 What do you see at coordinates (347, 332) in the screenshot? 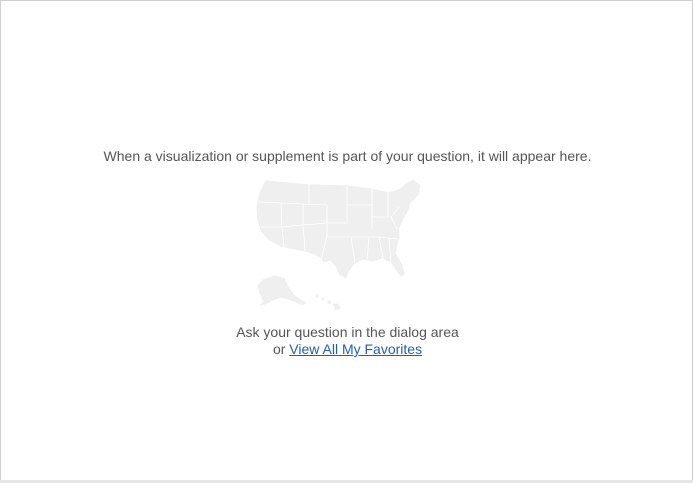
I see `ask-question-text: Ask your question in the dialog area` at bounding box center [347, 332].